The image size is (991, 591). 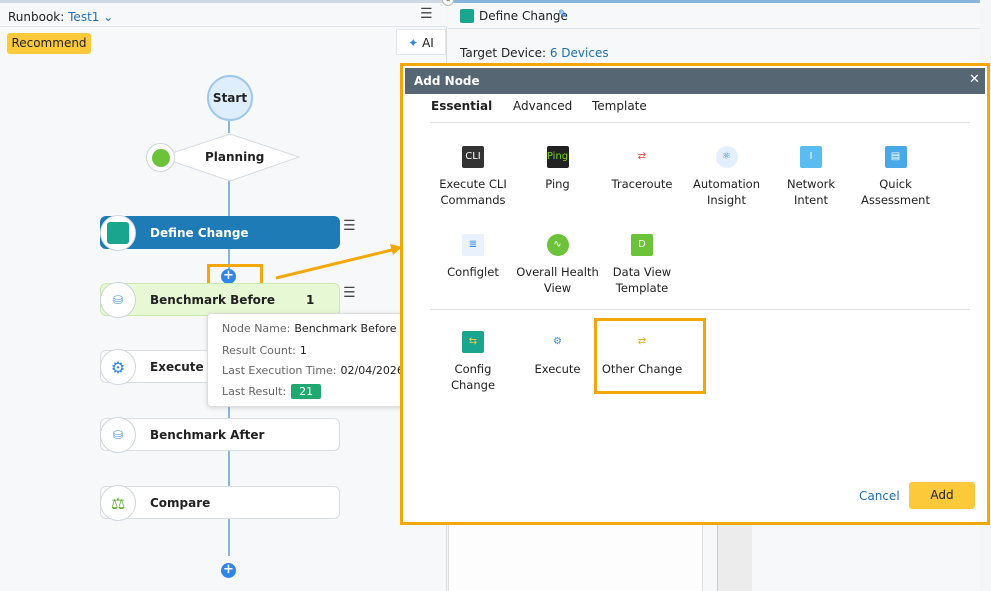 I want to click on node-type-label: Template, so click(x=642, y=288).